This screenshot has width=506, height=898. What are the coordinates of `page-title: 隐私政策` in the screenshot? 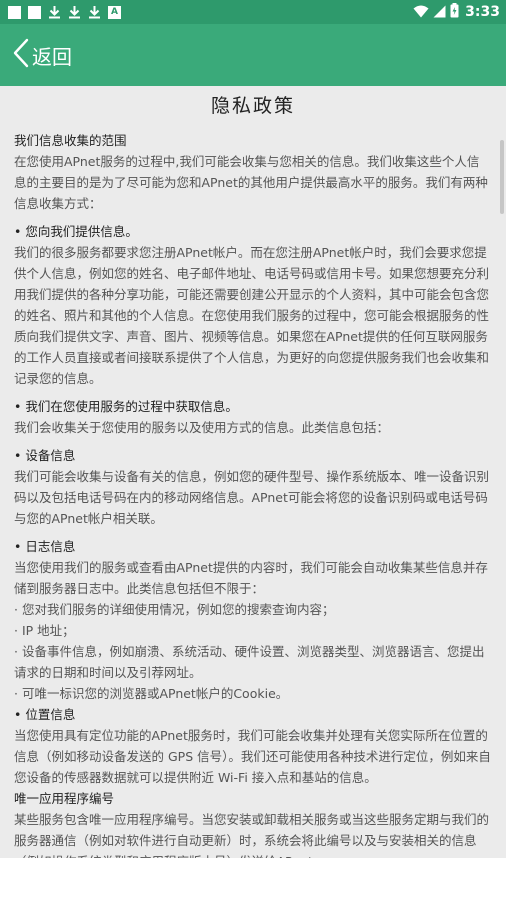 It's located at (252, 106).